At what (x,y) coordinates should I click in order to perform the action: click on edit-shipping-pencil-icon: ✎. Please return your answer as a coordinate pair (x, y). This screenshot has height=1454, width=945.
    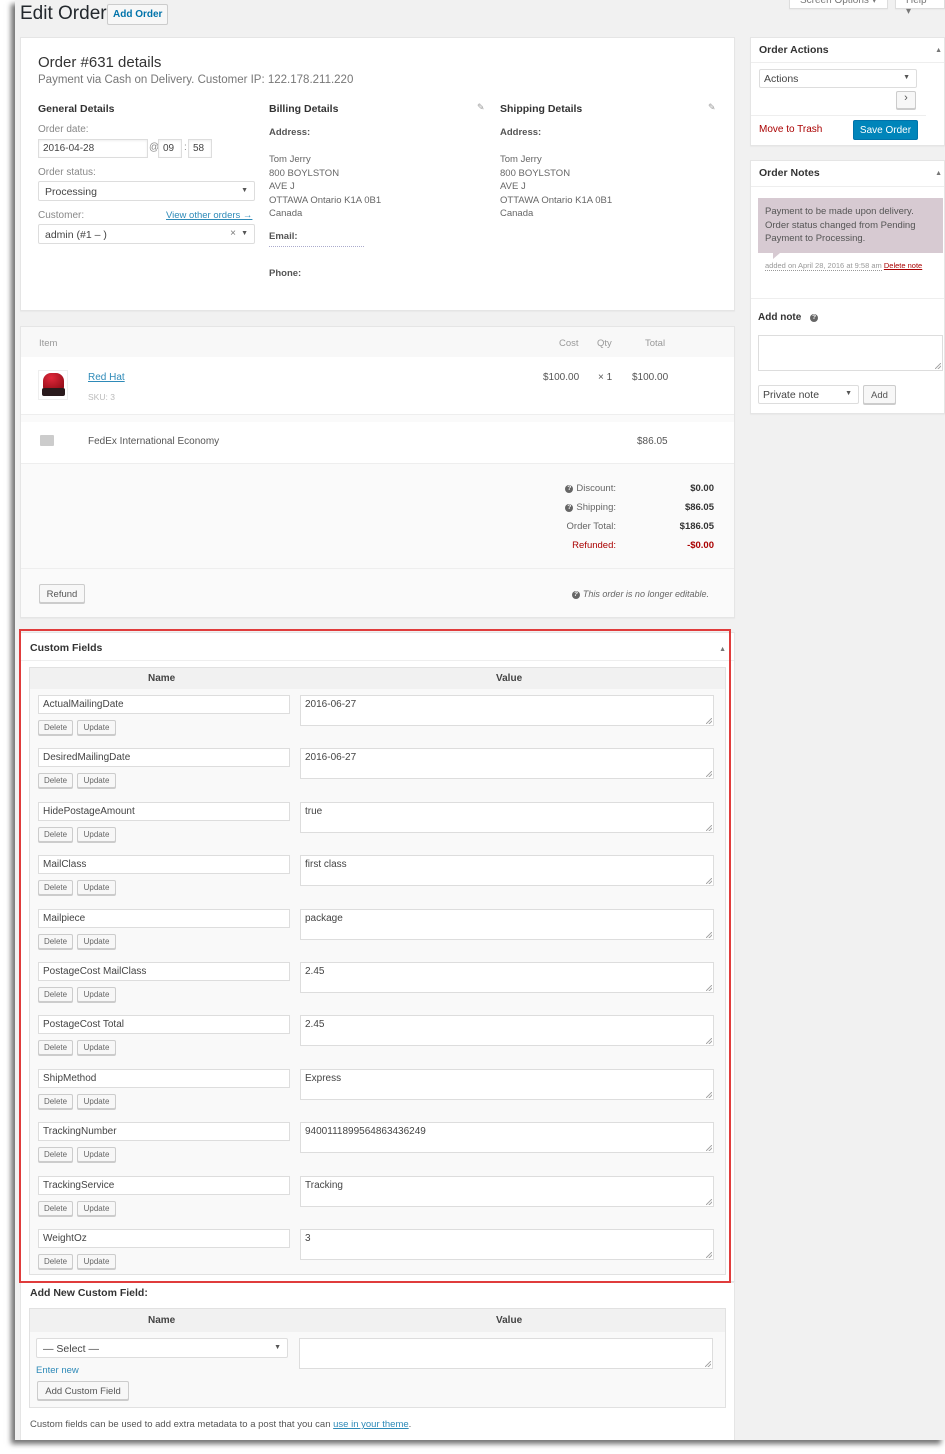
    Looking at the image, I should click on (712, 107).